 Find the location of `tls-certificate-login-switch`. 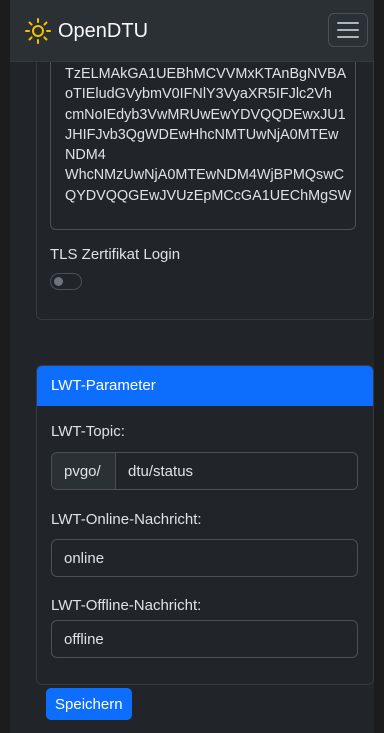

tls-certificate-login-switch is located at coordinates (66, 281).